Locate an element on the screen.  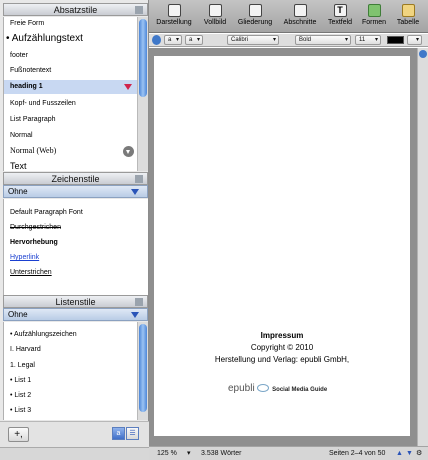
toolbar-textbox-button: T Textfeld is located at coordinates (340, 18).